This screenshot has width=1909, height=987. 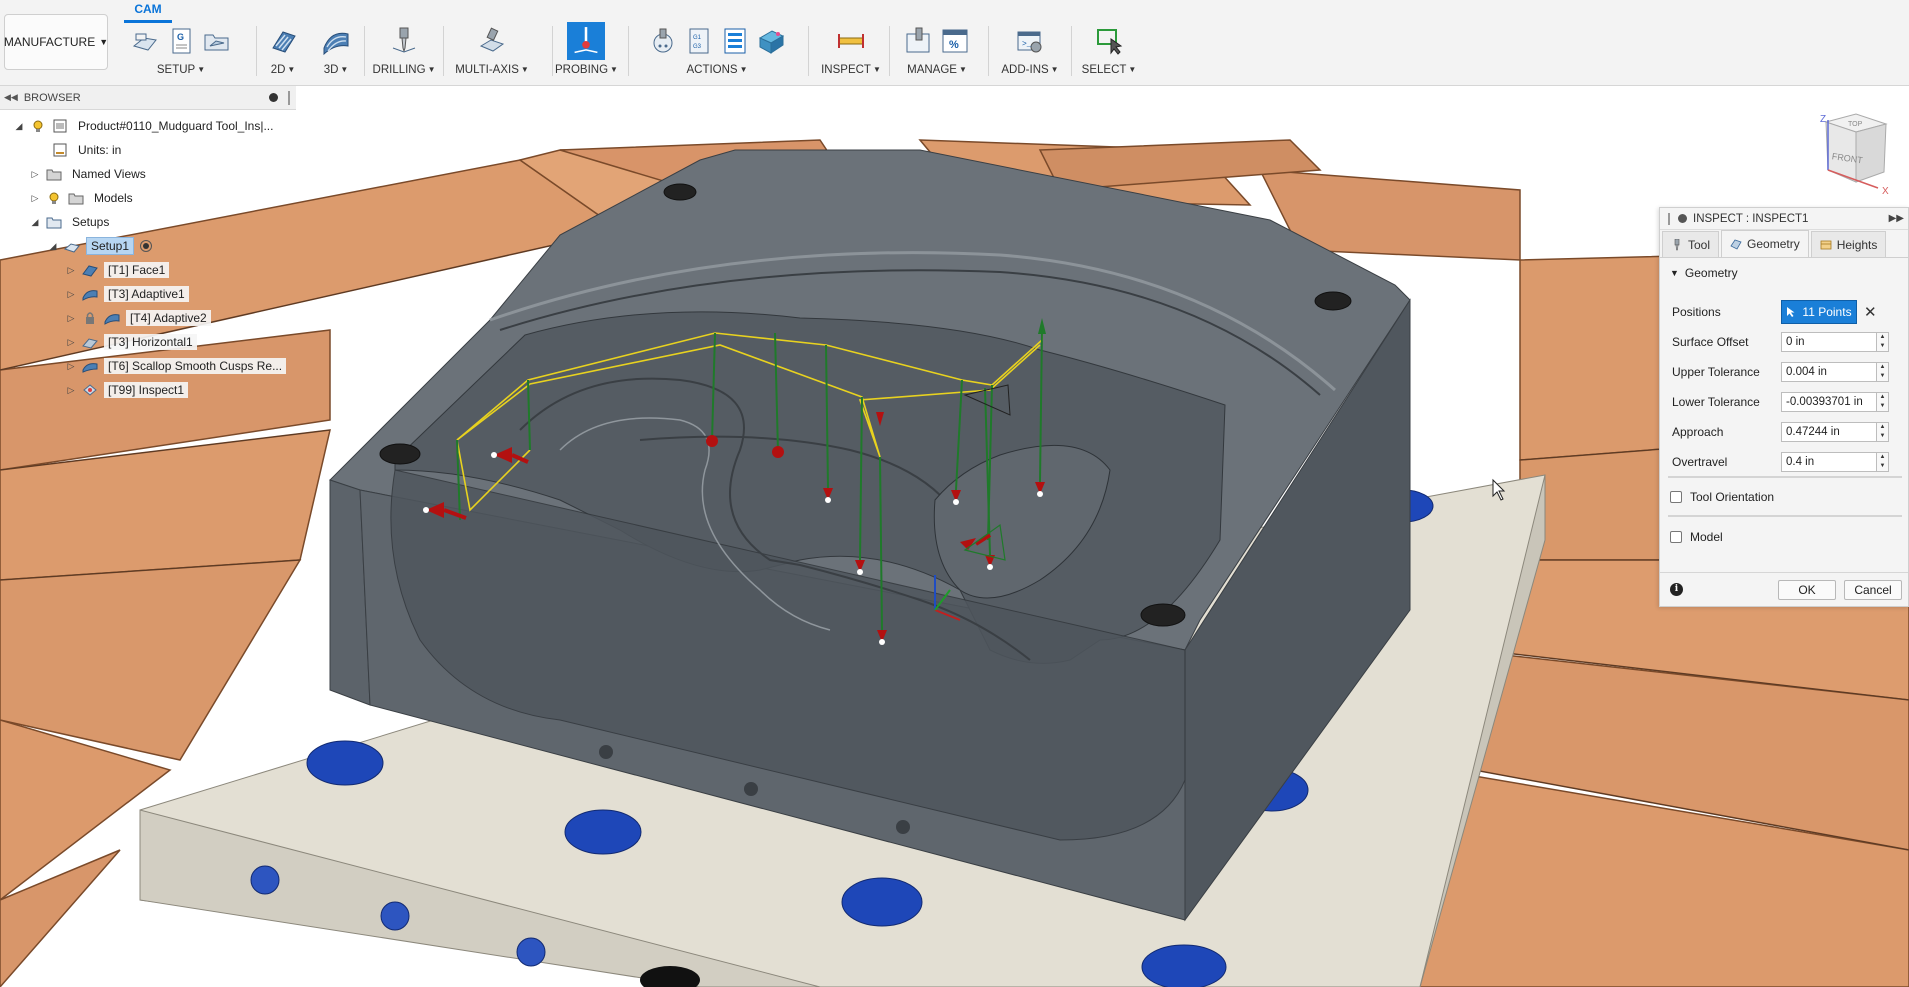 I want to click on surface-offset-stepper: ▲ ▼, so click(x=1883, y=342).